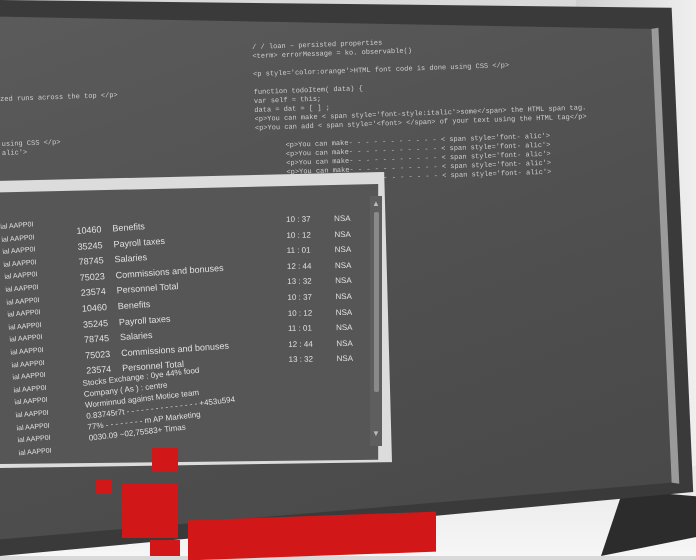 Image resolution: width=696 pixels, height=560 pixels. What do you see at coordinates (376, 434) in the screenshot?
I see `scroll-down-icon: ▼` at bounding box center [376, 434].